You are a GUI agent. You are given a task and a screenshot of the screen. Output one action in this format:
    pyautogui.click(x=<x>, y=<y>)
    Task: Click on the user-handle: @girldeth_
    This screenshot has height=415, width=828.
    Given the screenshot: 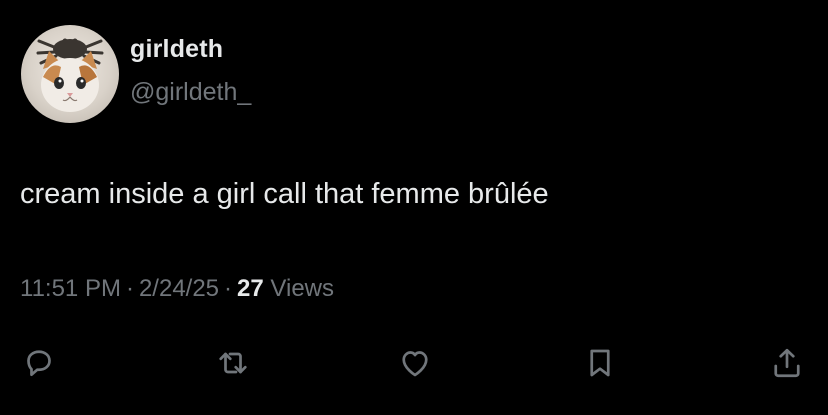 What is the action you would take?
    pyautogui.click(x=190, y=92)
    